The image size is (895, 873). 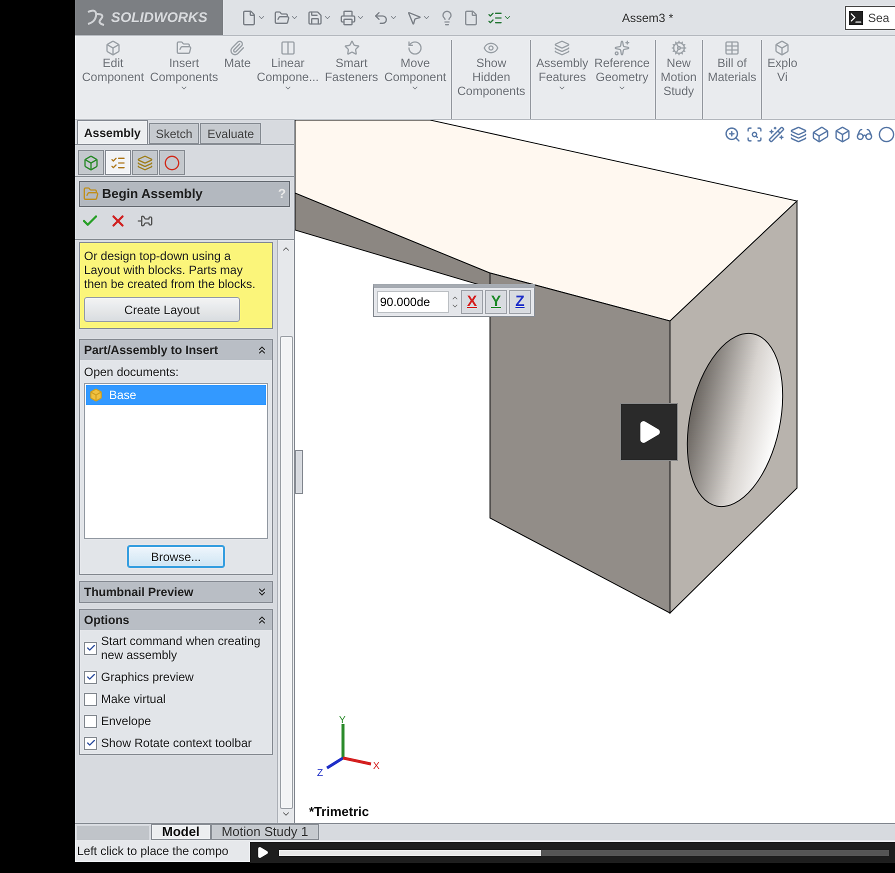 What do you see at coordinates (96, 395) in the screenshot?
I see `part-icon` at bounding box center [96, 395].